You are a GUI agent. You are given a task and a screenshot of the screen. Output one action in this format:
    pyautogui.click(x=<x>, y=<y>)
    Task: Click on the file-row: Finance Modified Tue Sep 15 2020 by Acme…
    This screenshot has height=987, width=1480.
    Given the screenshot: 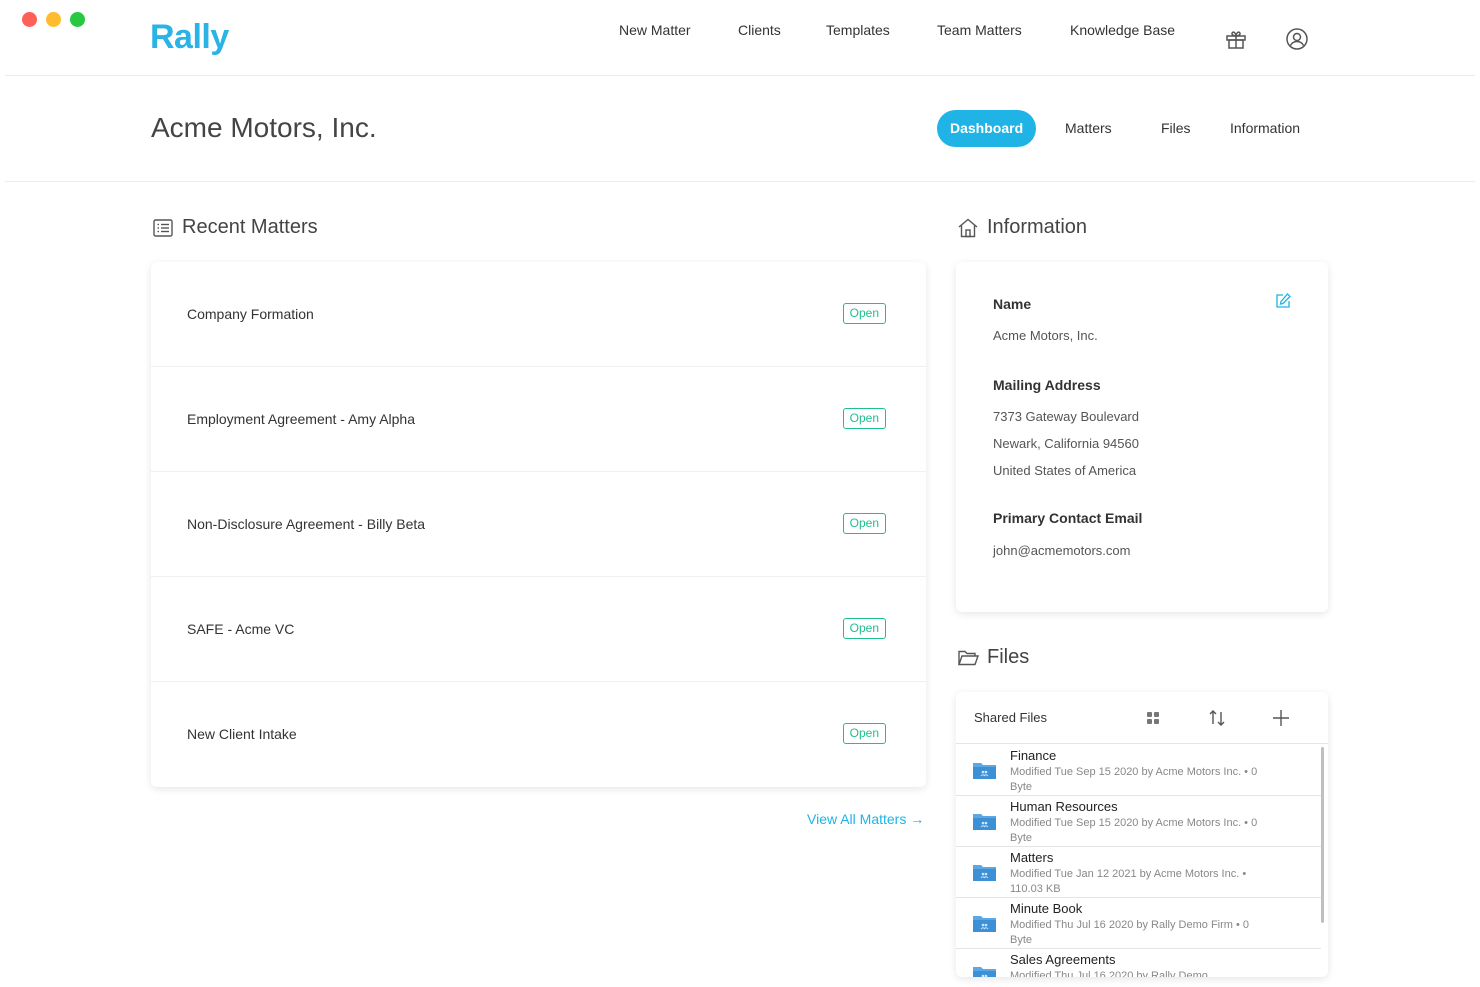 What is the action you would take?
    pyautogui.click(x=1138, y=770)
    